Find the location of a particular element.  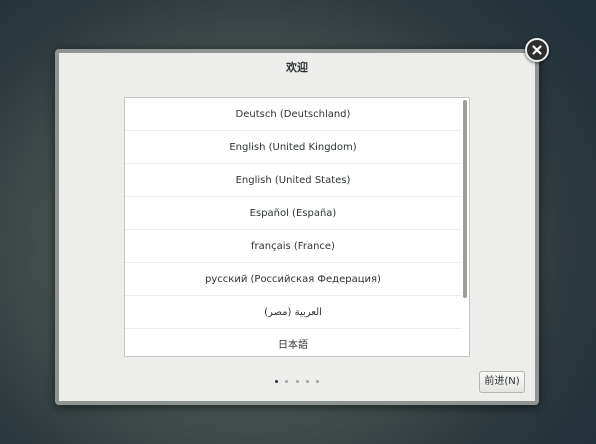

language-item: français (France) is located at coordinates (293, 246).